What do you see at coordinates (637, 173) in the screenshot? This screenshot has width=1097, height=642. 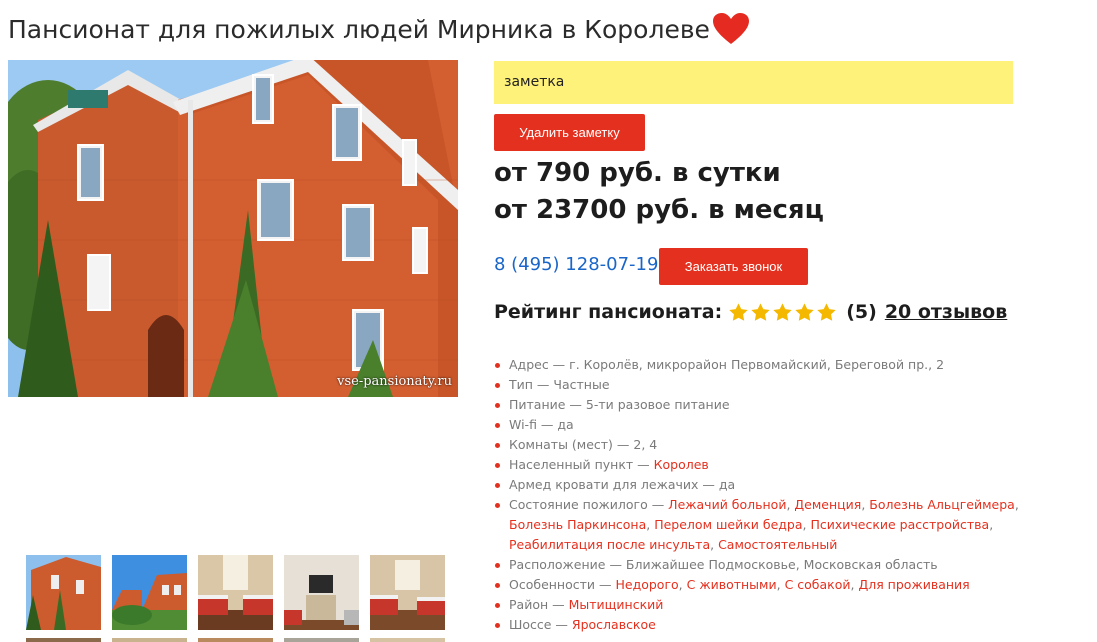 I see `price-per-day: от 790 руб. в сутки` at bounding box center [637, 173].